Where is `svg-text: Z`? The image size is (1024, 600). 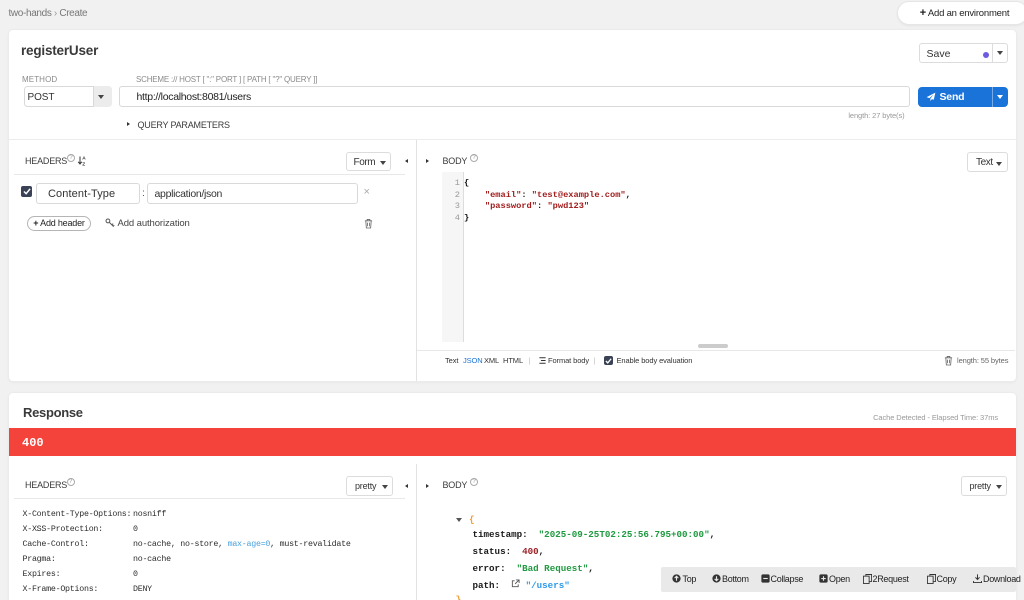 svg-text: Z is located at coordinates (83, 164).